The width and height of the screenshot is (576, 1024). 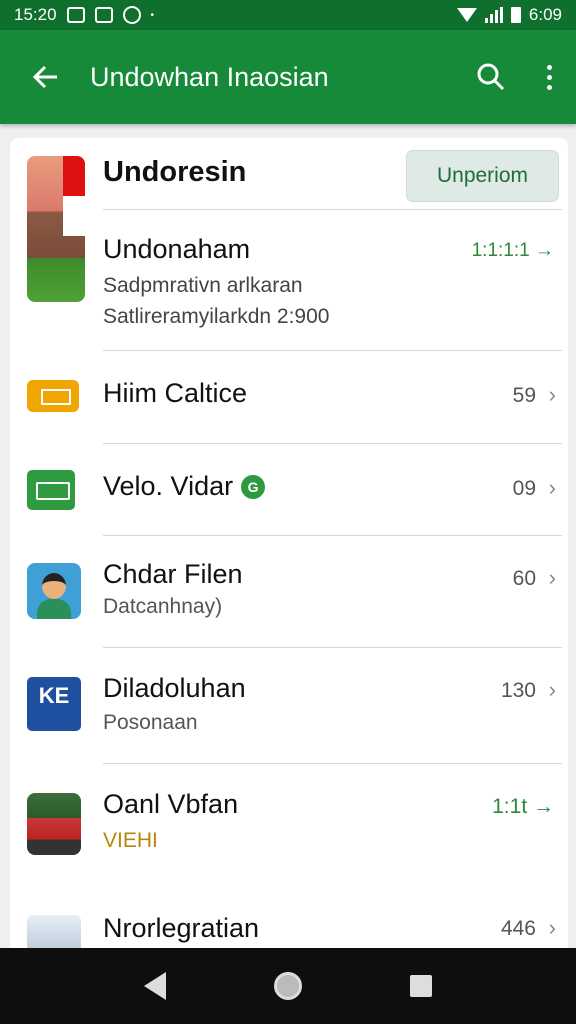 I want to click on ticket-icon, so click(x=53, y=396).